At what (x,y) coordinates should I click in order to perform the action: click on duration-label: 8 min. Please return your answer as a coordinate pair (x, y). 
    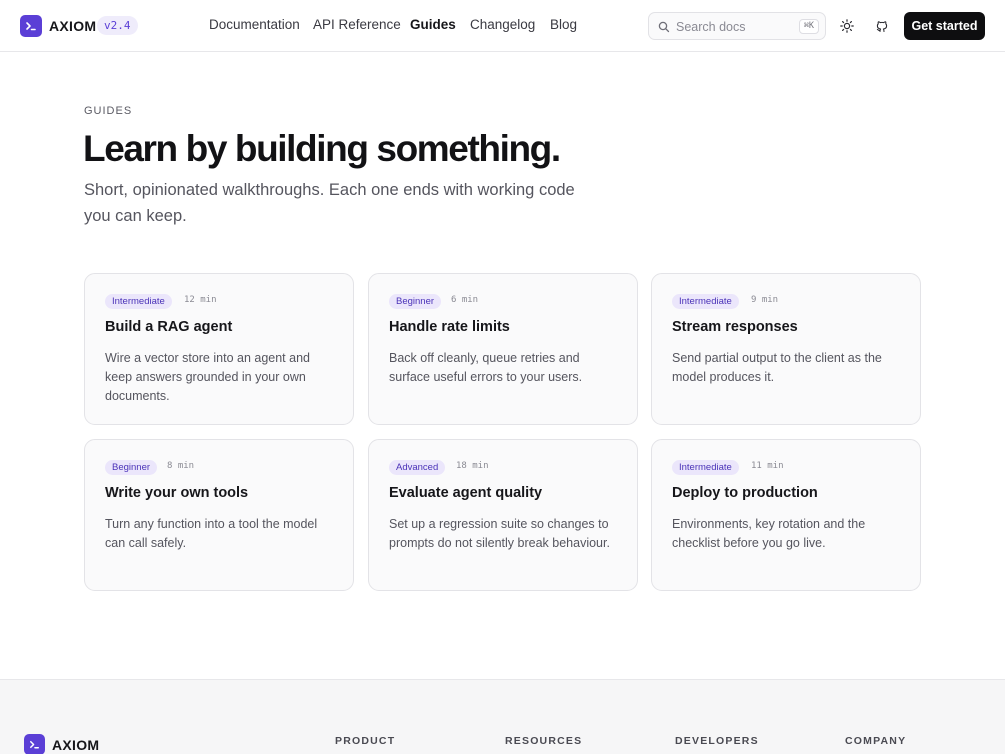
    Looking at the image, I should click on (181, 466).